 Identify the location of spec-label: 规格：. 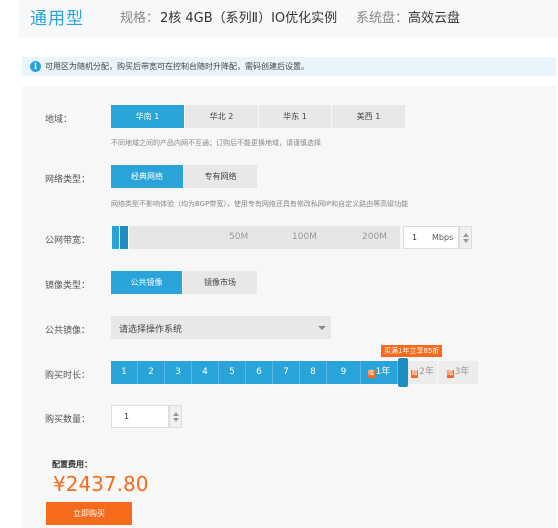
(140, 18).